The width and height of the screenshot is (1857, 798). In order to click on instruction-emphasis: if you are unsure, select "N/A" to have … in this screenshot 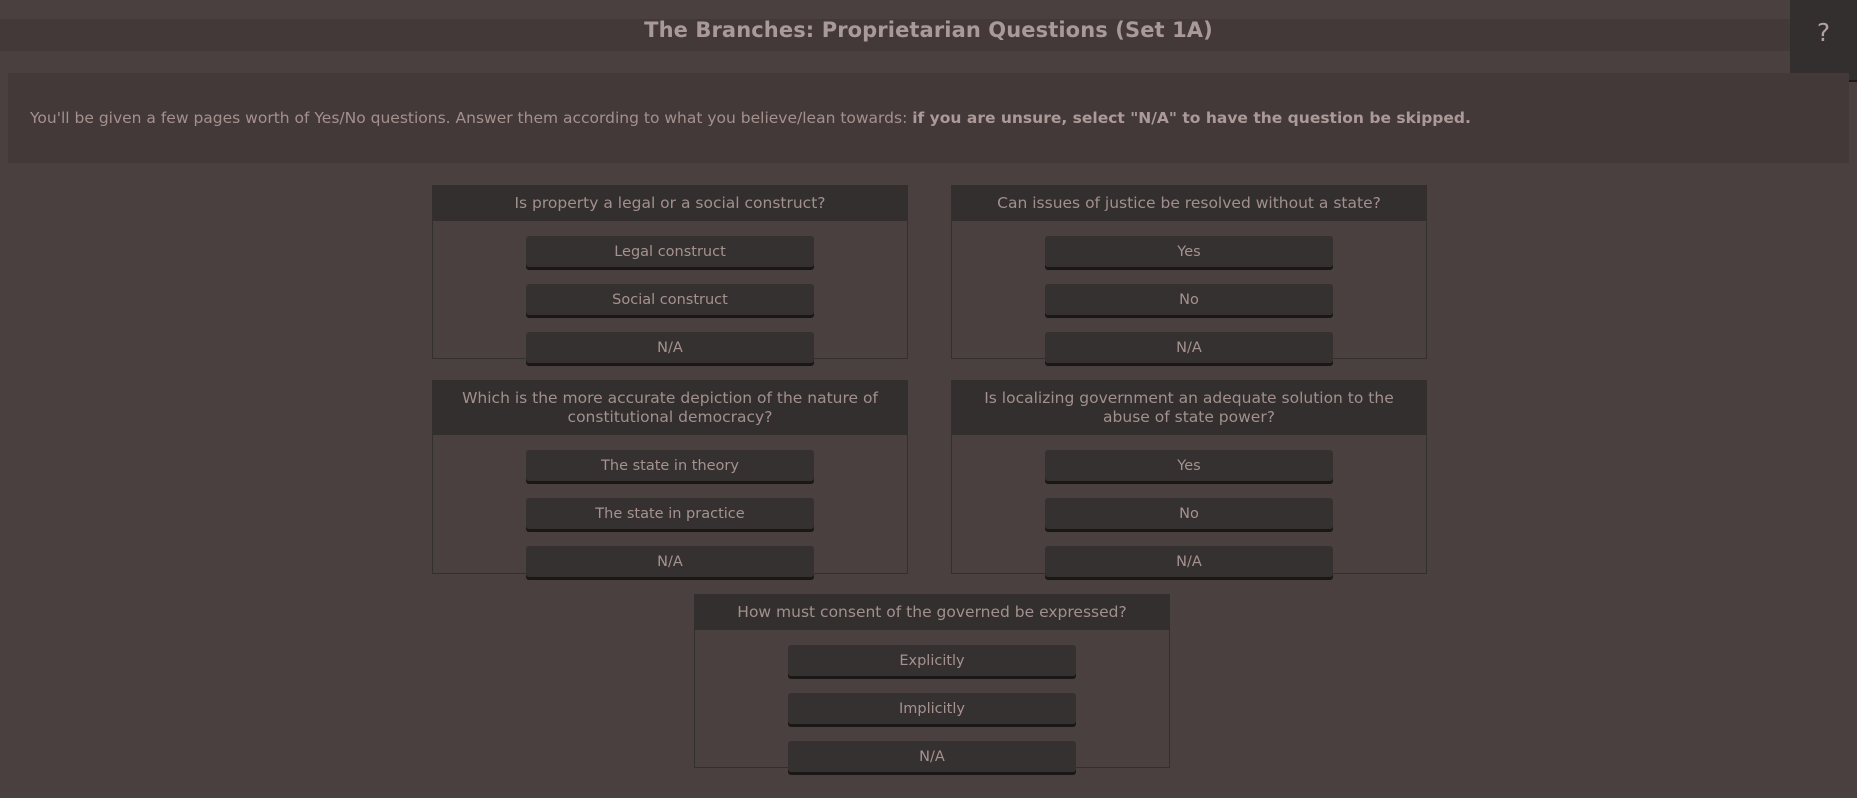, I will do `click(1191, 118)`.